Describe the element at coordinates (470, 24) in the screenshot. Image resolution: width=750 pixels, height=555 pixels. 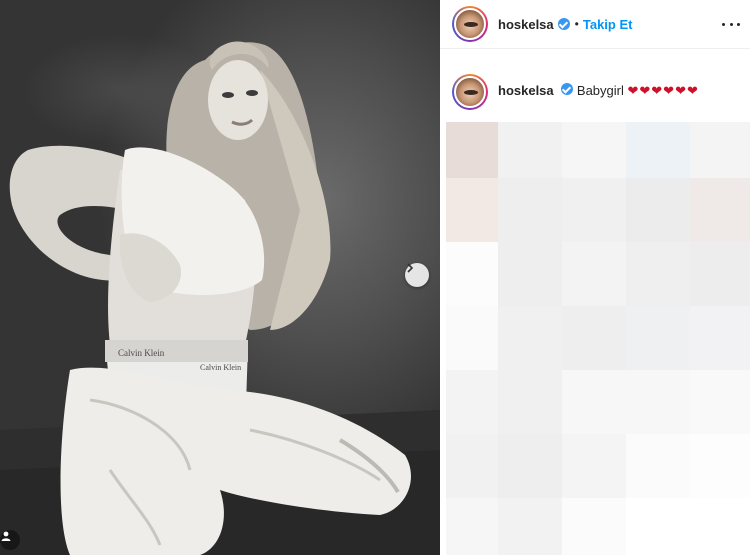
I see `avatar` at that location.